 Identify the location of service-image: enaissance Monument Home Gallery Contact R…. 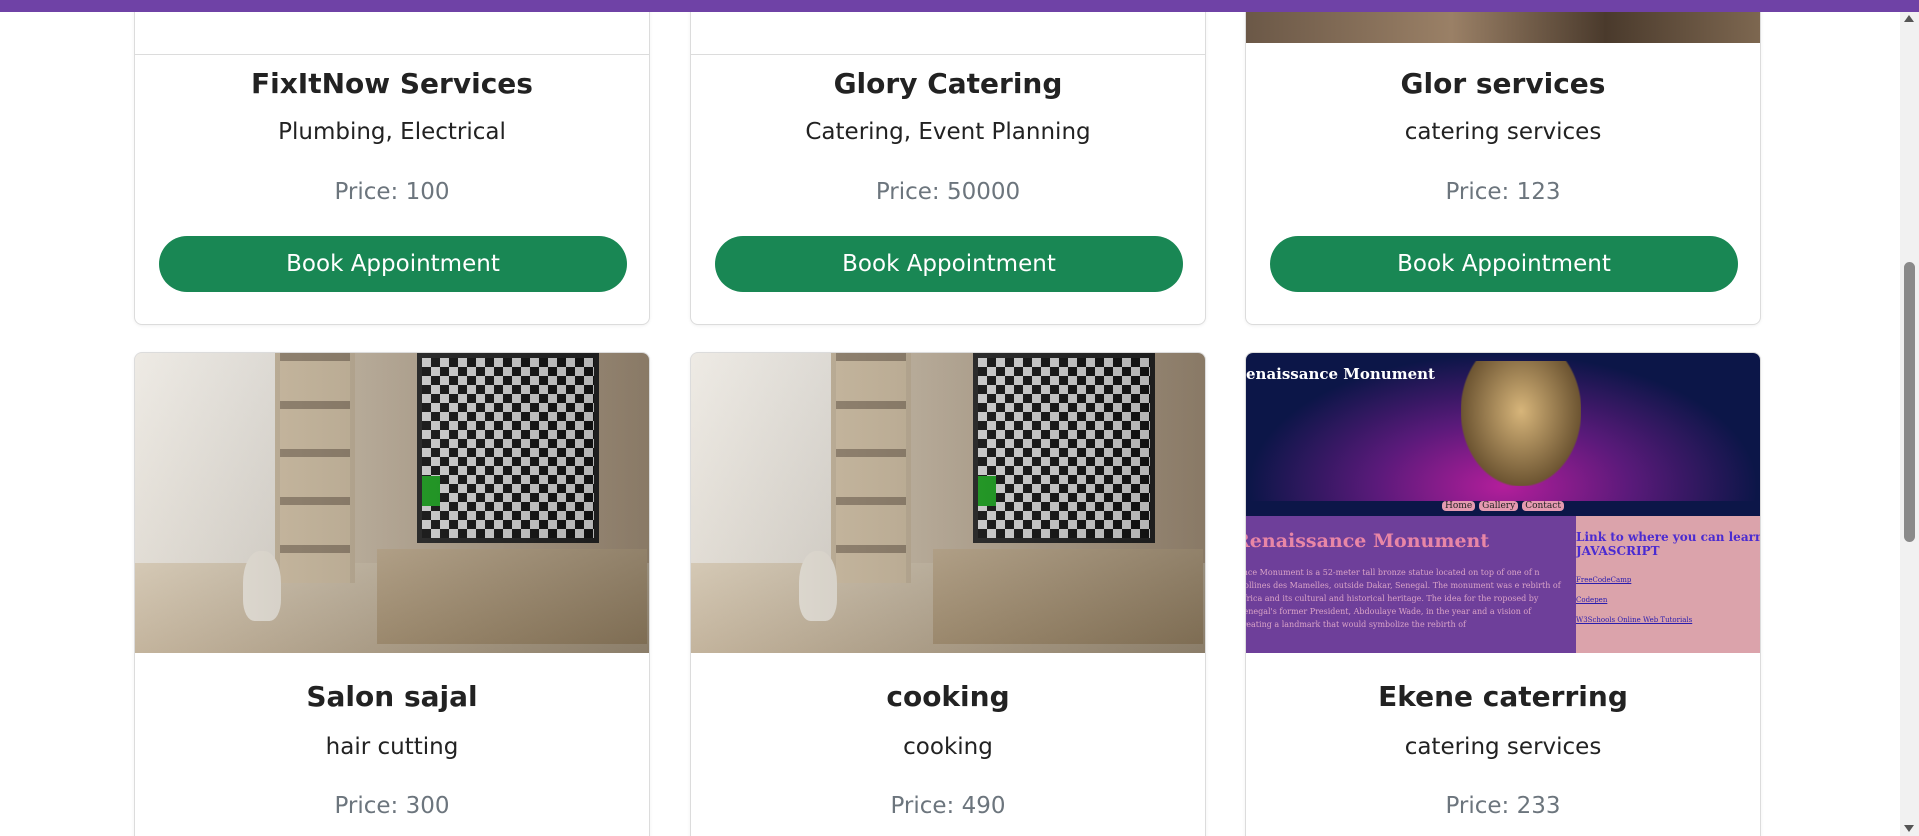
(1503, 503).